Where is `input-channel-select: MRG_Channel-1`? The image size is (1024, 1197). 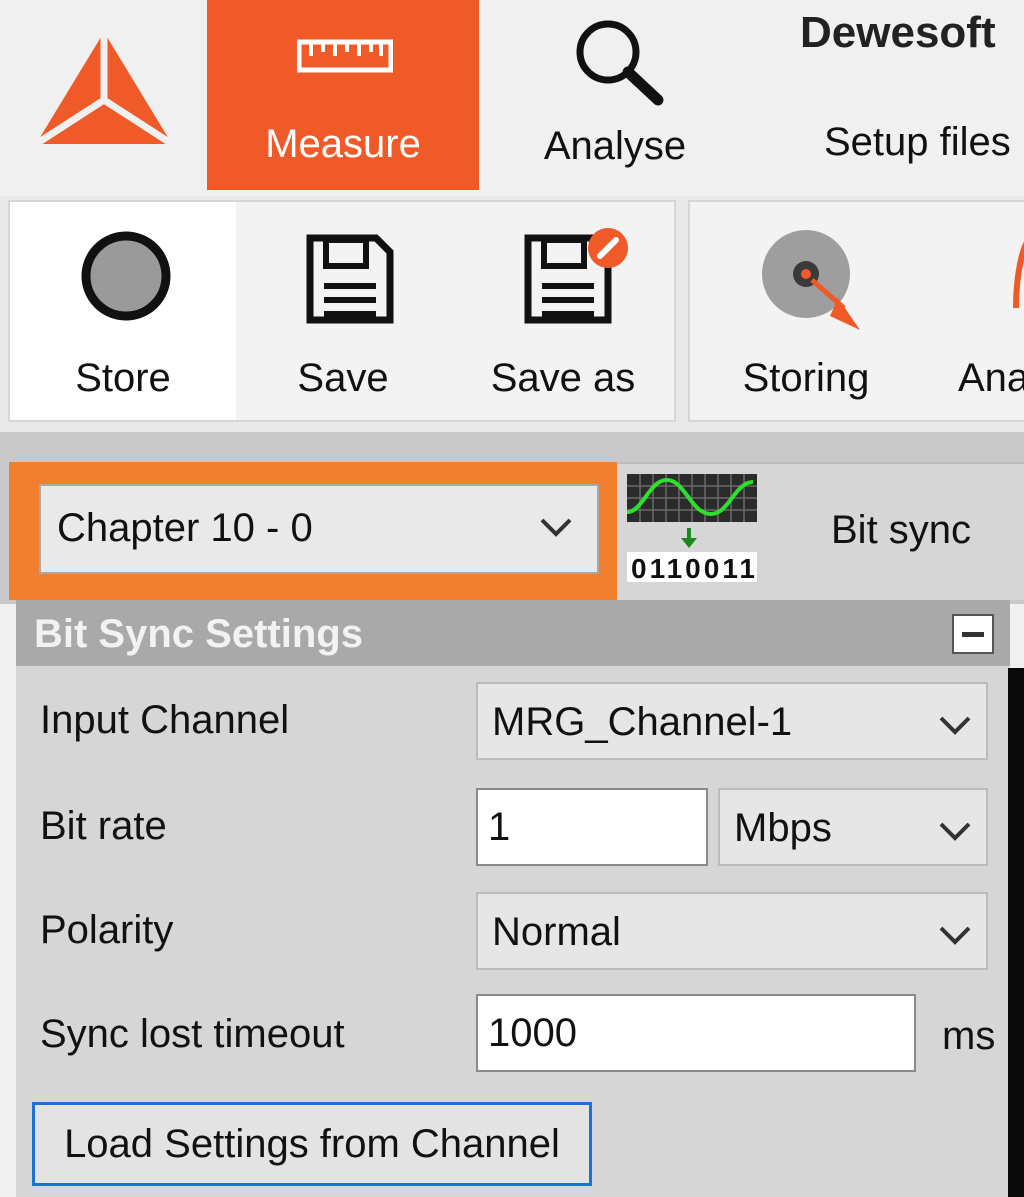 input-channel-select: MRG_Channel-1 is located at coordinates (732, 721).